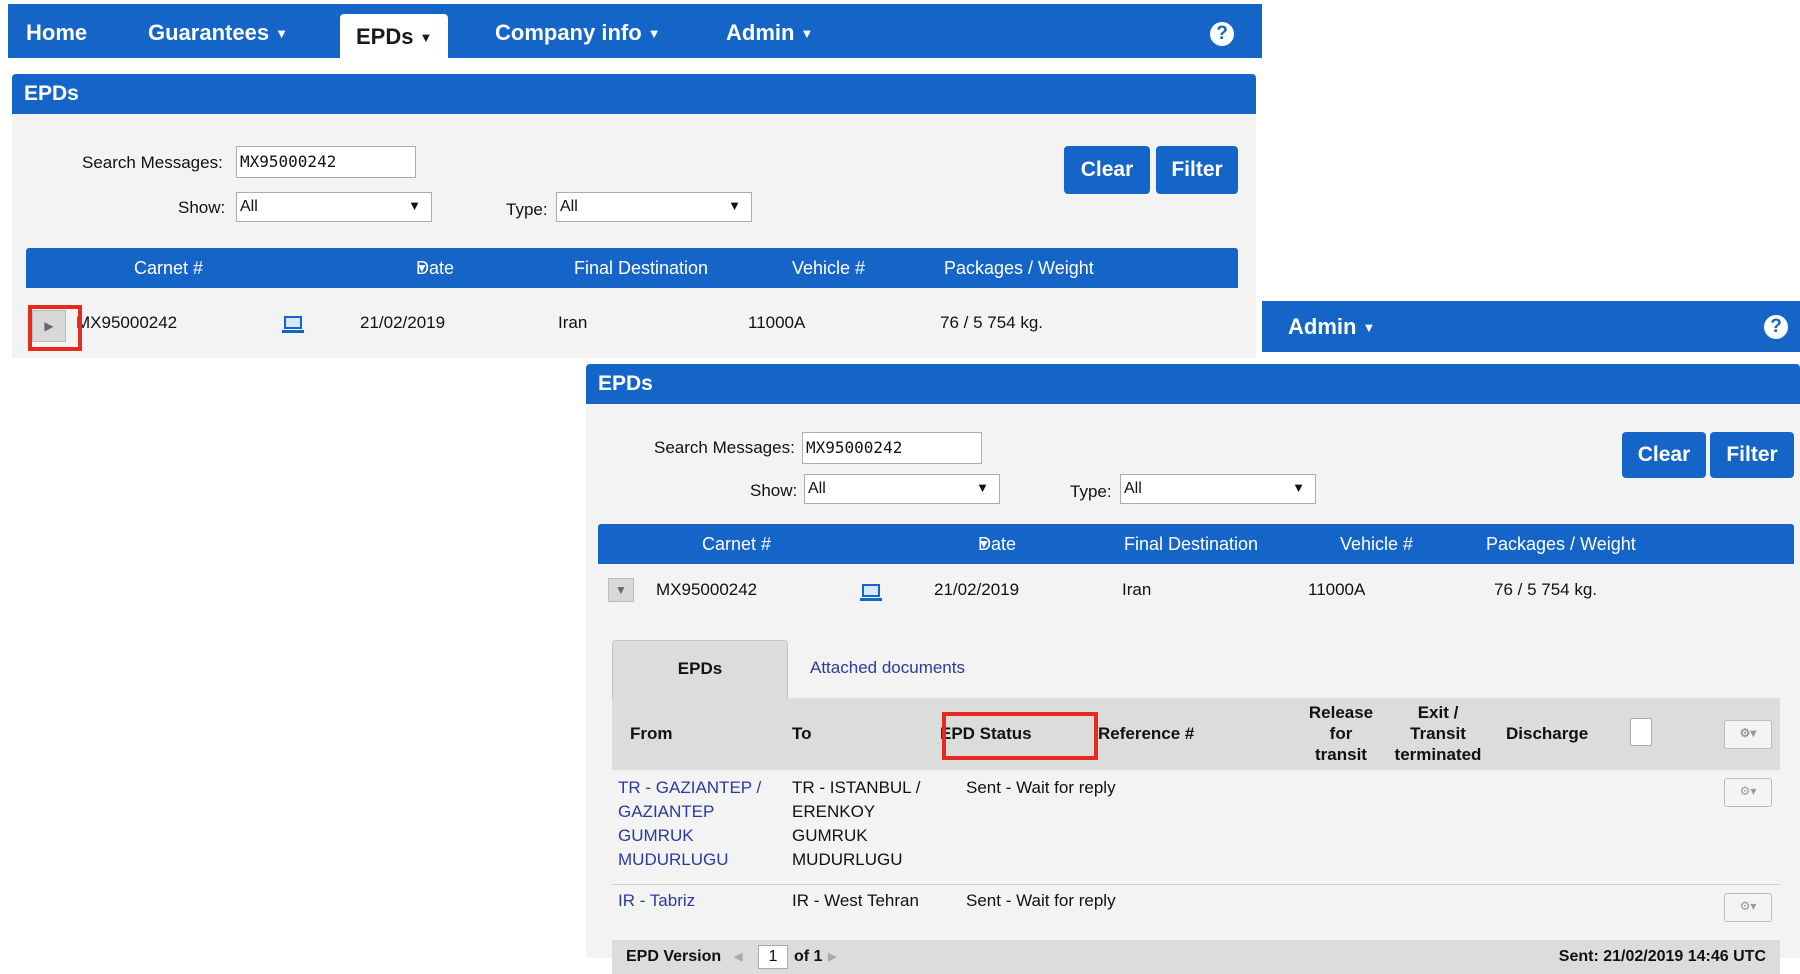 This screenshot has height=974, width=1800. I want to click on col-exit-transit-terminated: Exit / Transit terminated, so click(1438, 733).